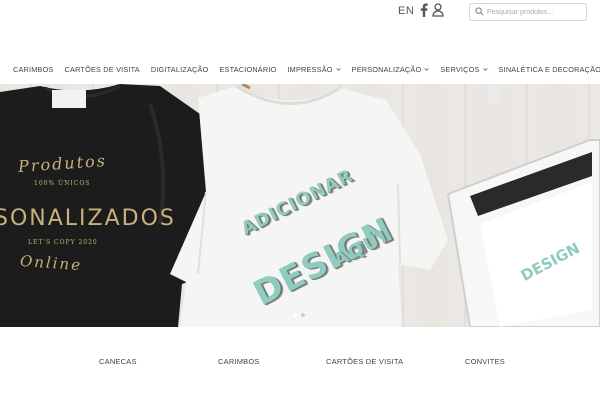  What do you see at coordinates (364, 361) in the screenshot?
I see `category-cartoes-de-visita: CARTÕES DE VISITA` at bounding box center [364, 361].